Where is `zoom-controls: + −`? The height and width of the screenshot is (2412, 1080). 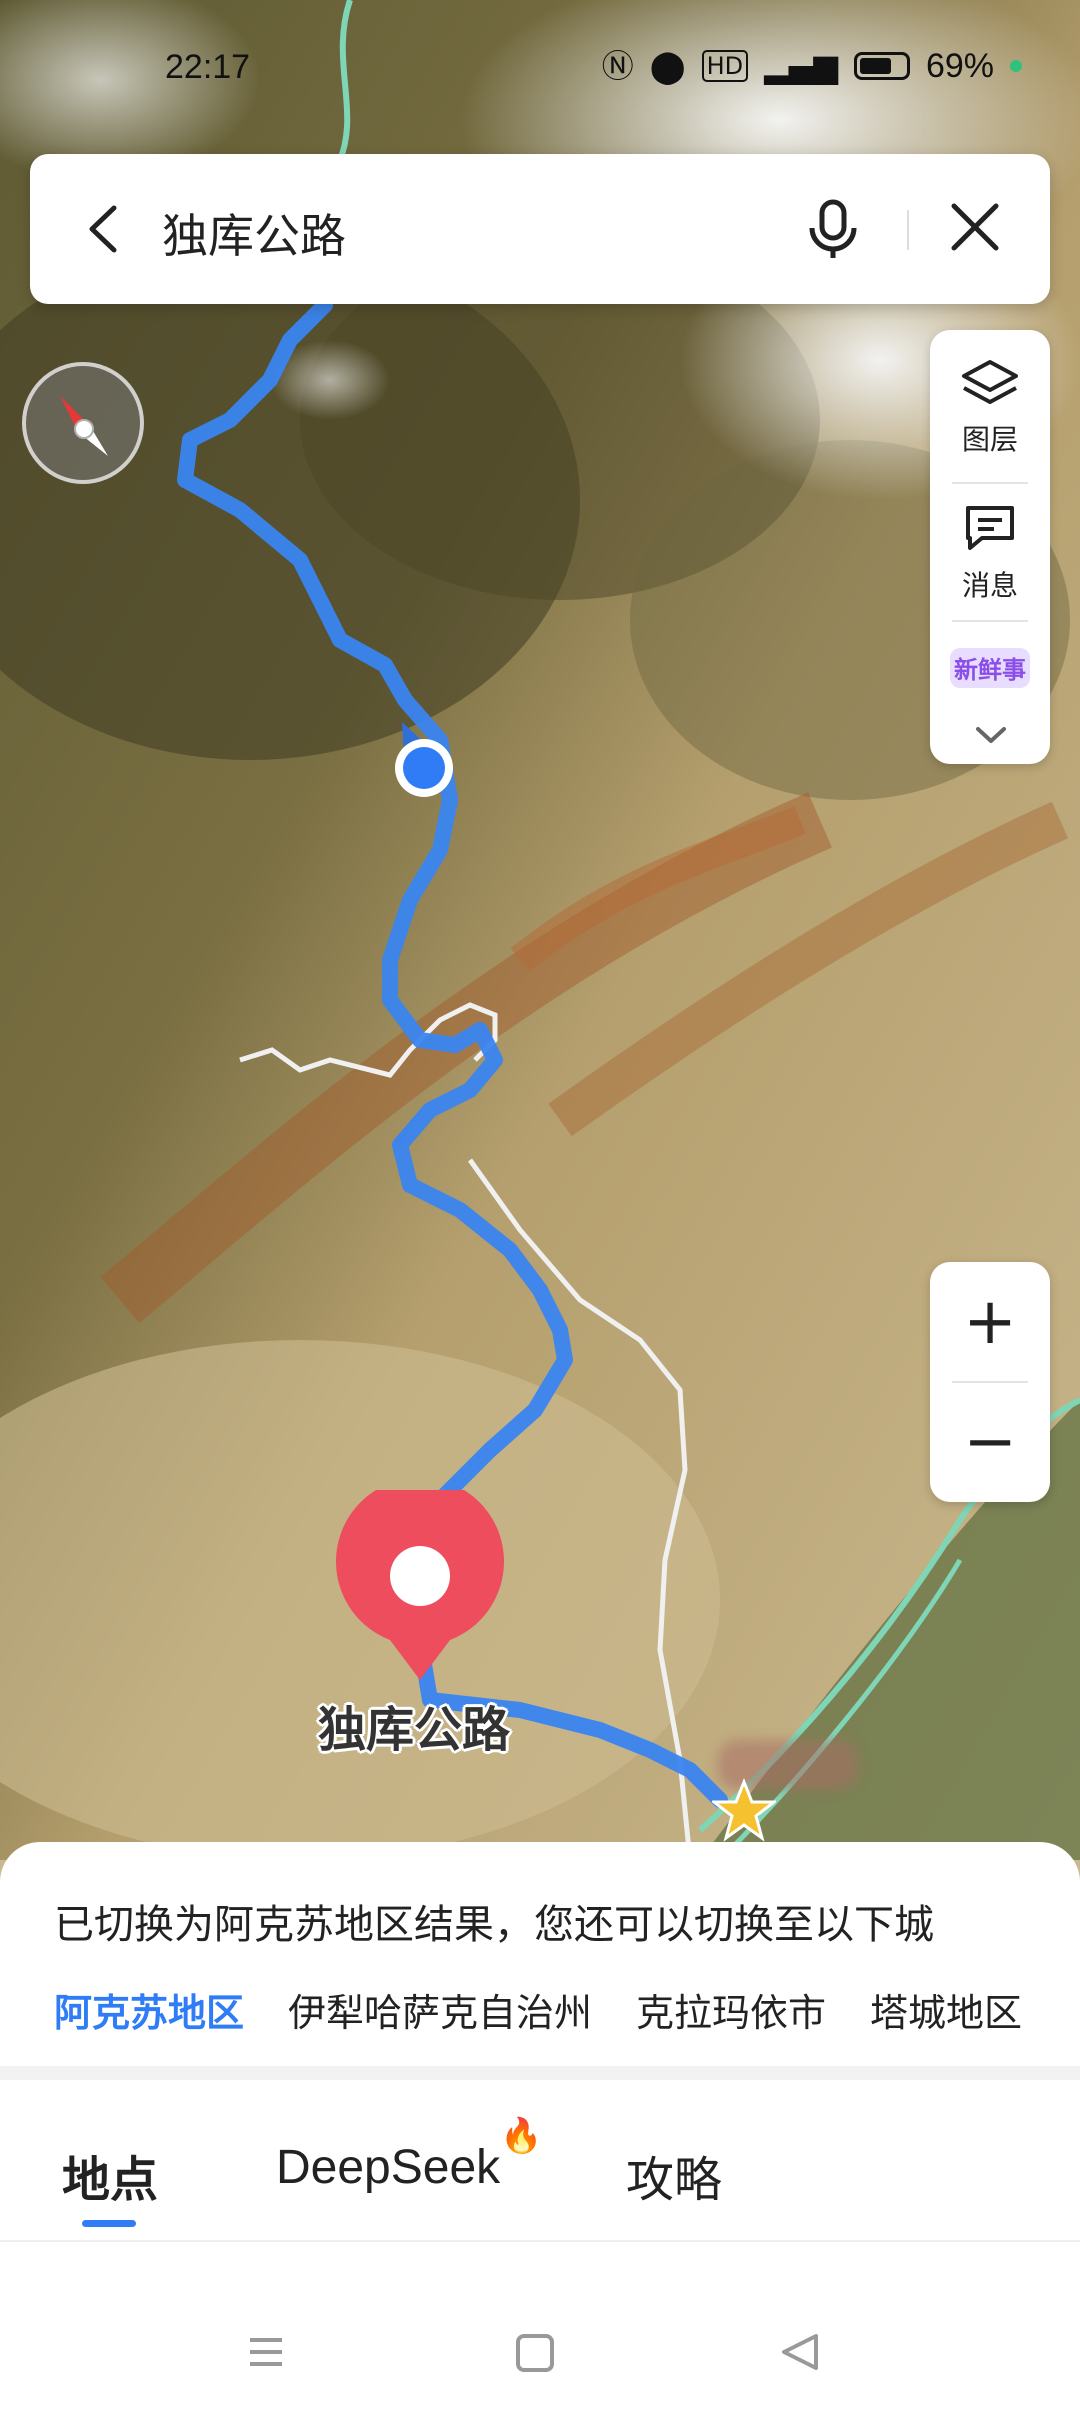
zoom-controls: + − is located at coordinates (990, 1382).